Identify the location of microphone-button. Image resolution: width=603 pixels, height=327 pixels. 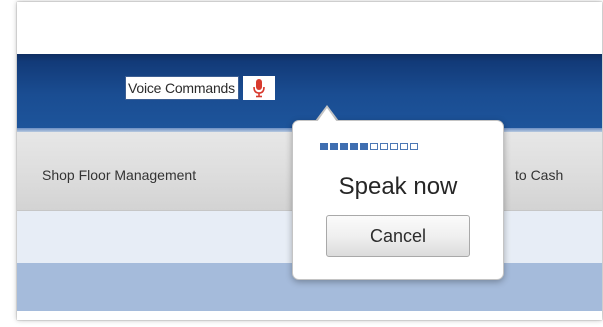
(258, 88).